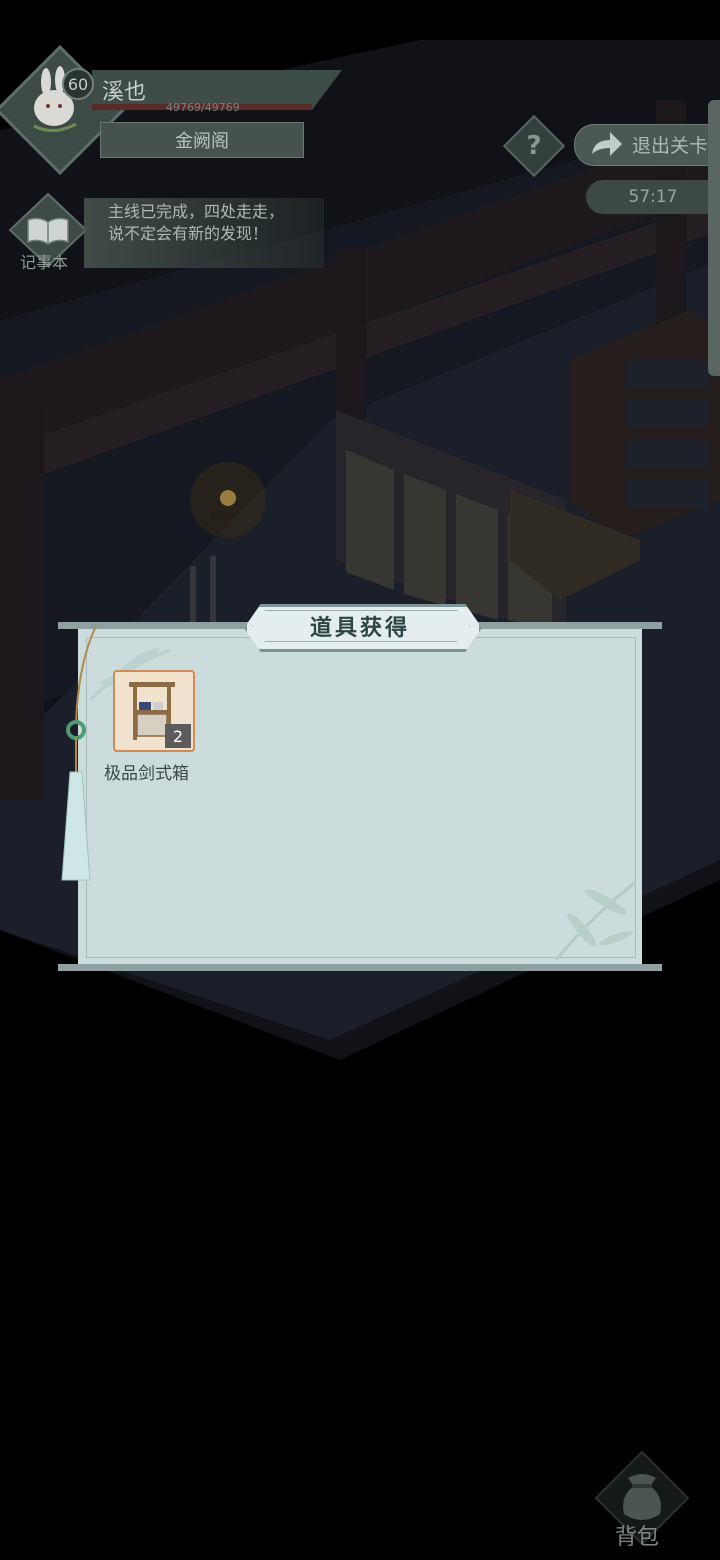 Image resolution: width=720 pixels, height=1560 pixels. I want to click on side-scroll-handle, so click(714, 238).